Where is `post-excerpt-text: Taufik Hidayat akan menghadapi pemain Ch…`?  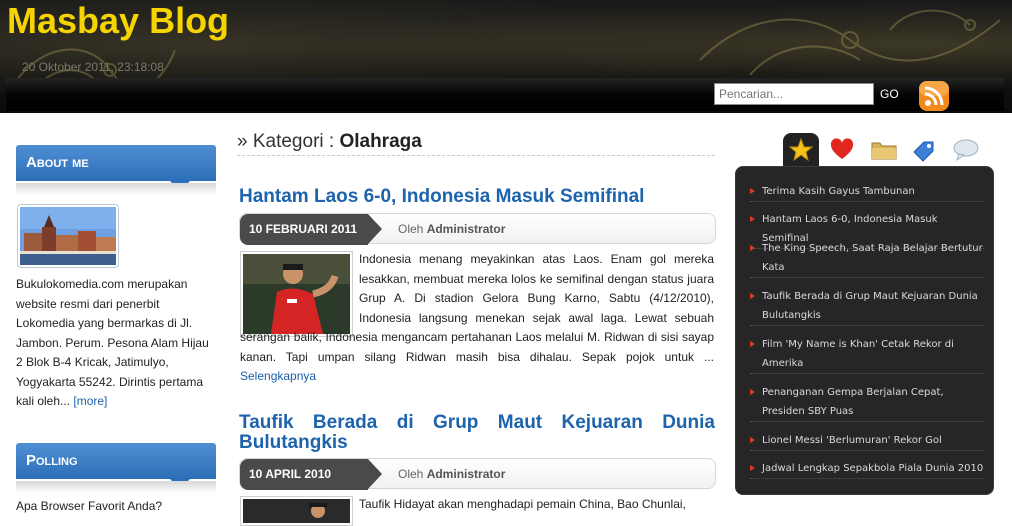 post-excerpt-text: Taufik Hidayat akan menghadapi pemain Ch… is located at coordinates (522, 504).